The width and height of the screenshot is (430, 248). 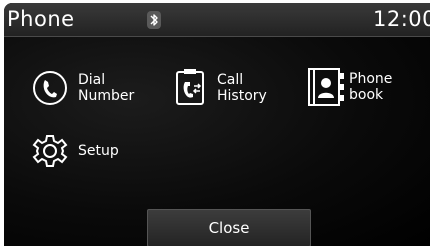 I want to click on dial-number-label: Dial Number, so click(x=106, y=88).